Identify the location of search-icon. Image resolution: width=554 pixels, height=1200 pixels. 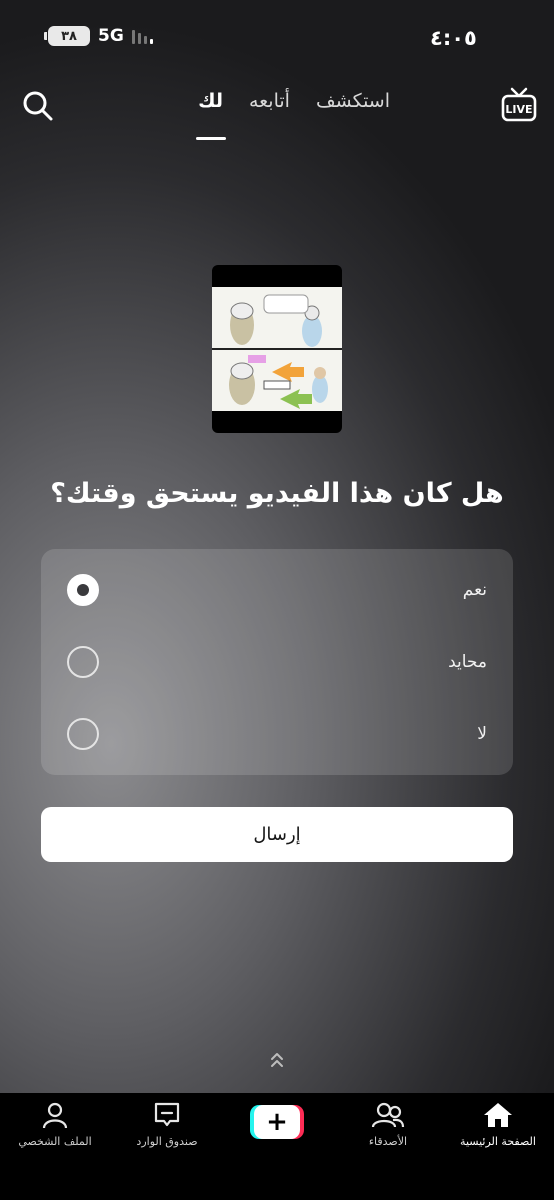
(38, 106).